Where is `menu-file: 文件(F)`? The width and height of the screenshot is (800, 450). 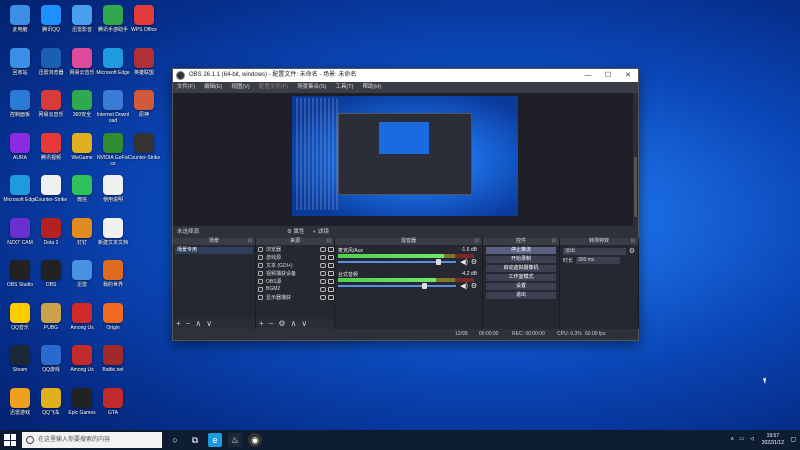
menu-file: 文件(F) is located at coordinates (186, 87).